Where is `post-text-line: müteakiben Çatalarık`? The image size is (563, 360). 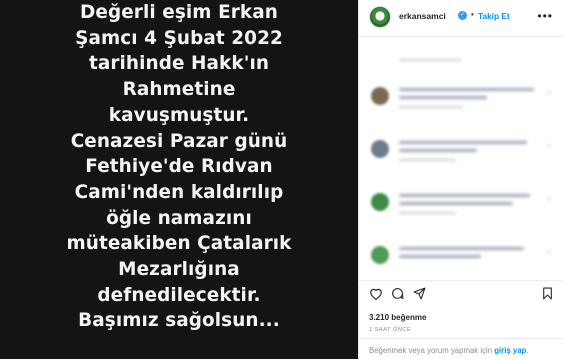 post-text-line: müteakiben Çatalarık is located at coordinates (179, 244).